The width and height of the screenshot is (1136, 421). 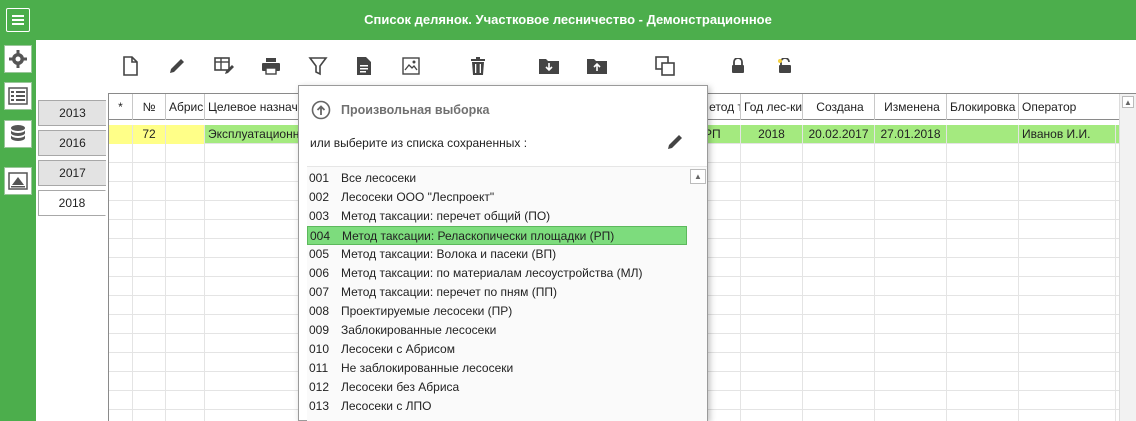 I want to click on list-item-name: Лесосеки с ЛПО, so click(x=386, y=406).